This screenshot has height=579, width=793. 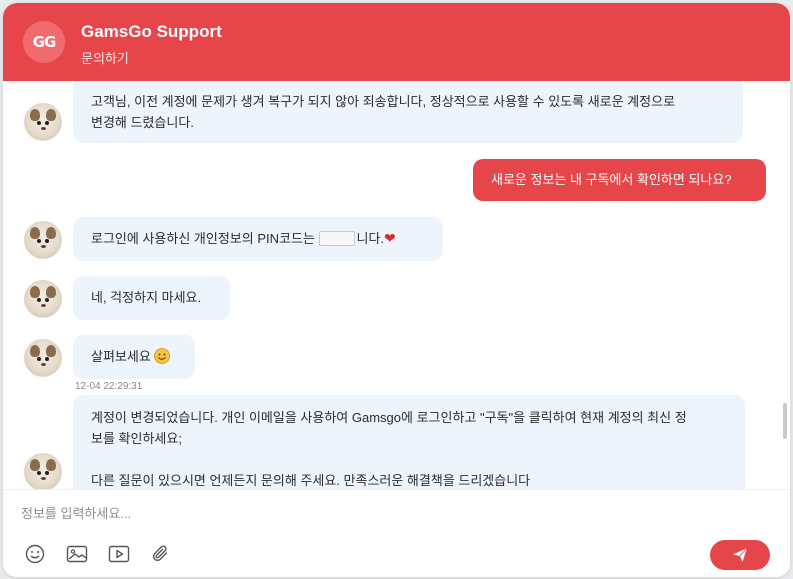 I want to click on redacted-pin, so click(x=337, y=238).